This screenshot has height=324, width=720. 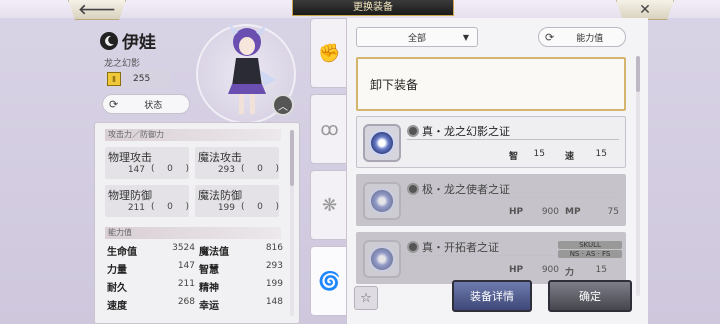 What do you see at coordinates (590, 296) in the screenshot?
I see `confirm-button: 确定` at bounding box center [590, 296].